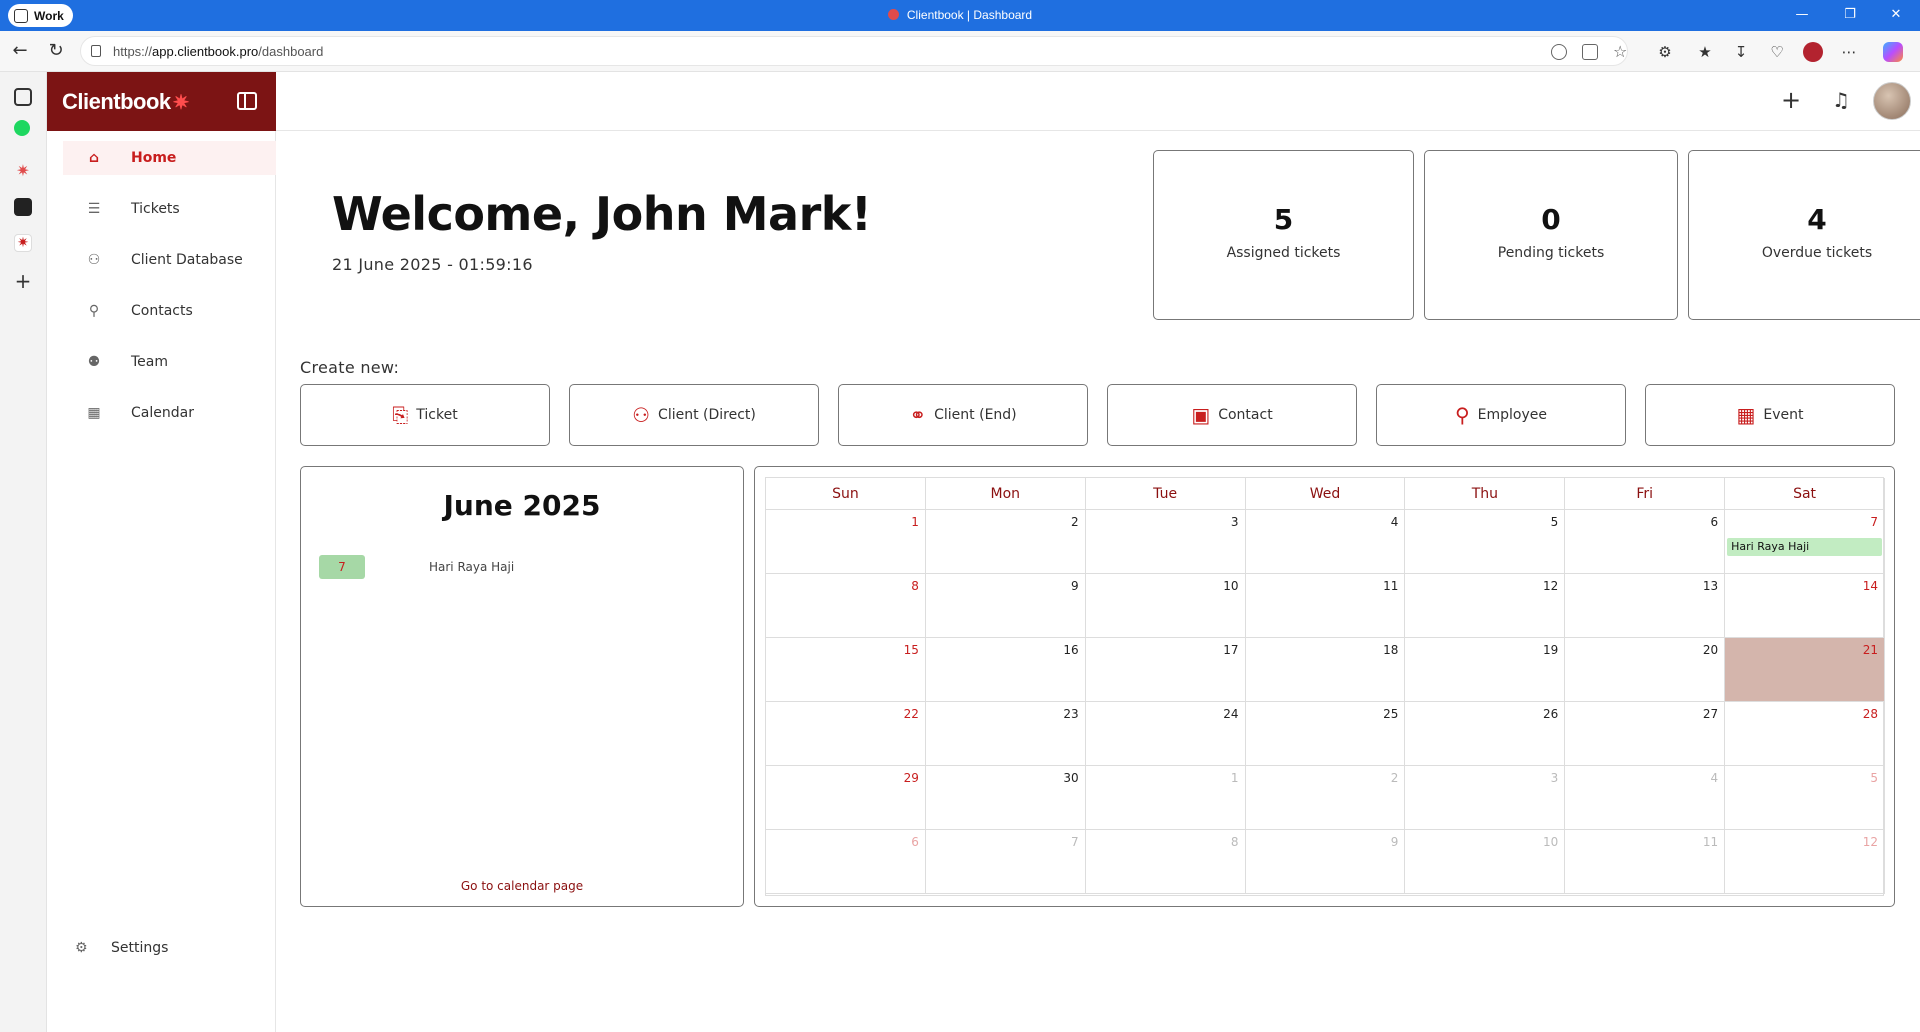  I want to click on calendar-day-cell: 20, so click(1645, 670).